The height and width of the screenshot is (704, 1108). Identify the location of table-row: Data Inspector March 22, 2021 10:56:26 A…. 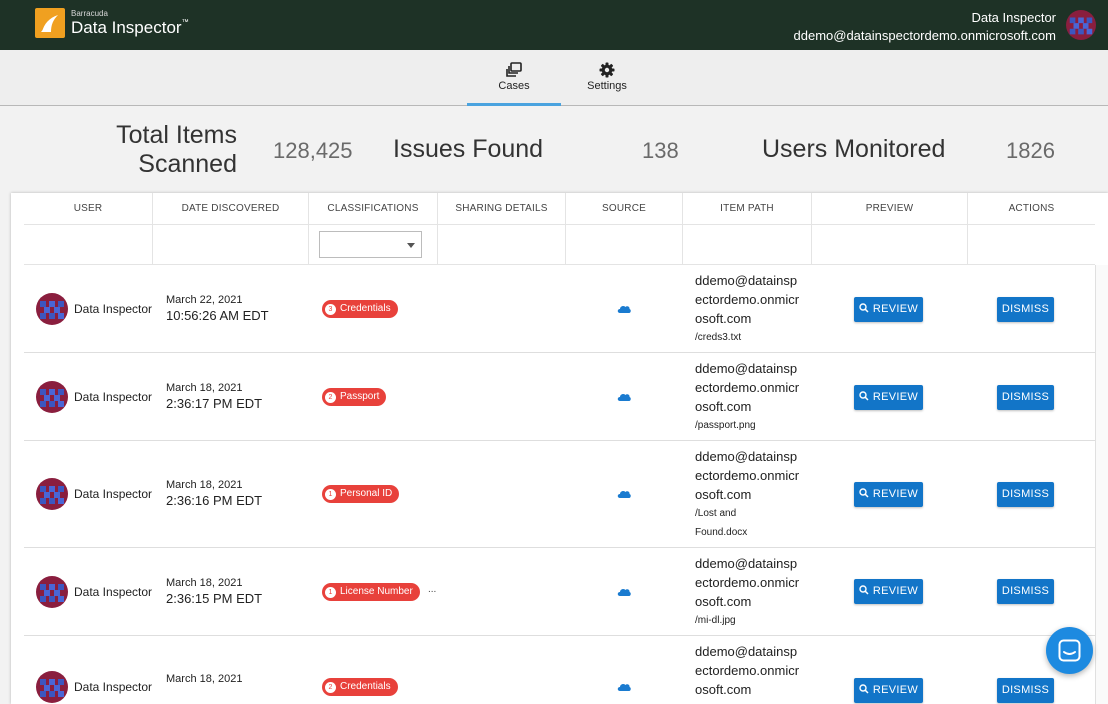
(559, 309).